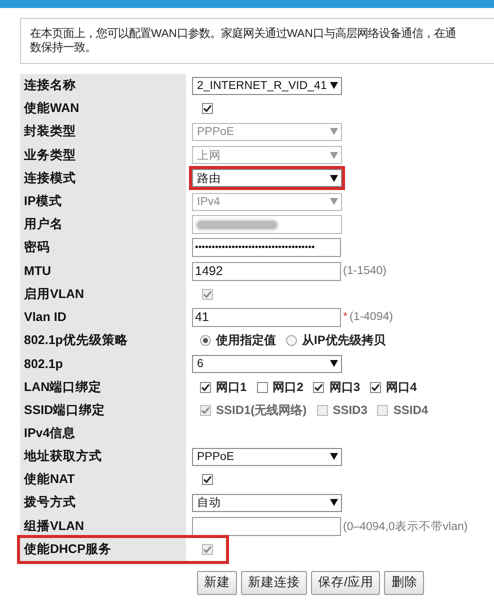 The height and width of the screenshot is (606, 494). I want to click on range-hint: (1-4094), so click(371, 317).